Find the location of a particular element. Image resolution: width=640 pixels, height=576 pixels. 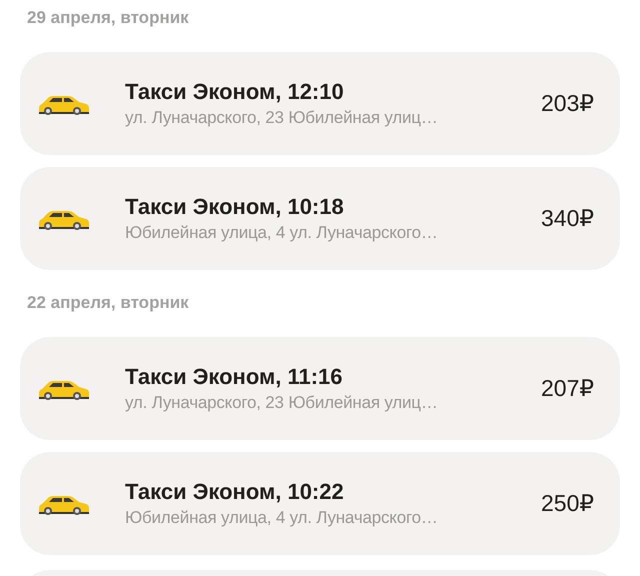

date-heading: 22 апреля, вторник is located at coordinates (108, 302).